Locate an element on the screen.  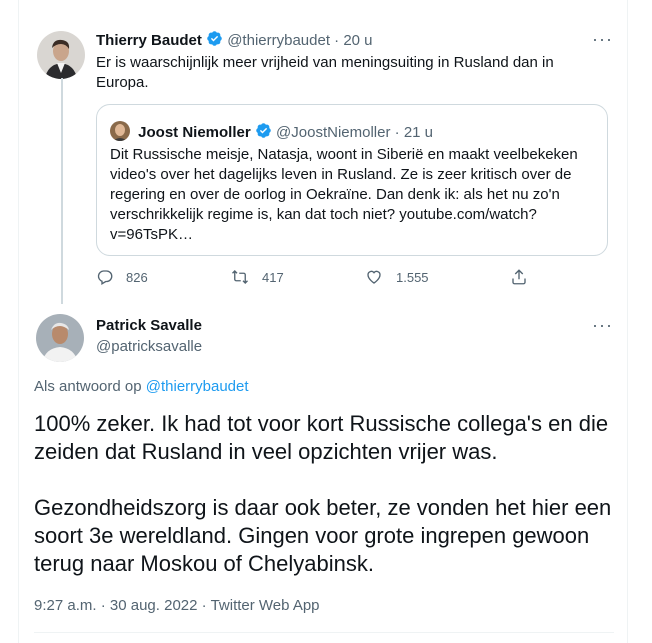
quote-header: Joost Niemoller @JoostNiemoller · 21 u is located at coordinates (271, 132).